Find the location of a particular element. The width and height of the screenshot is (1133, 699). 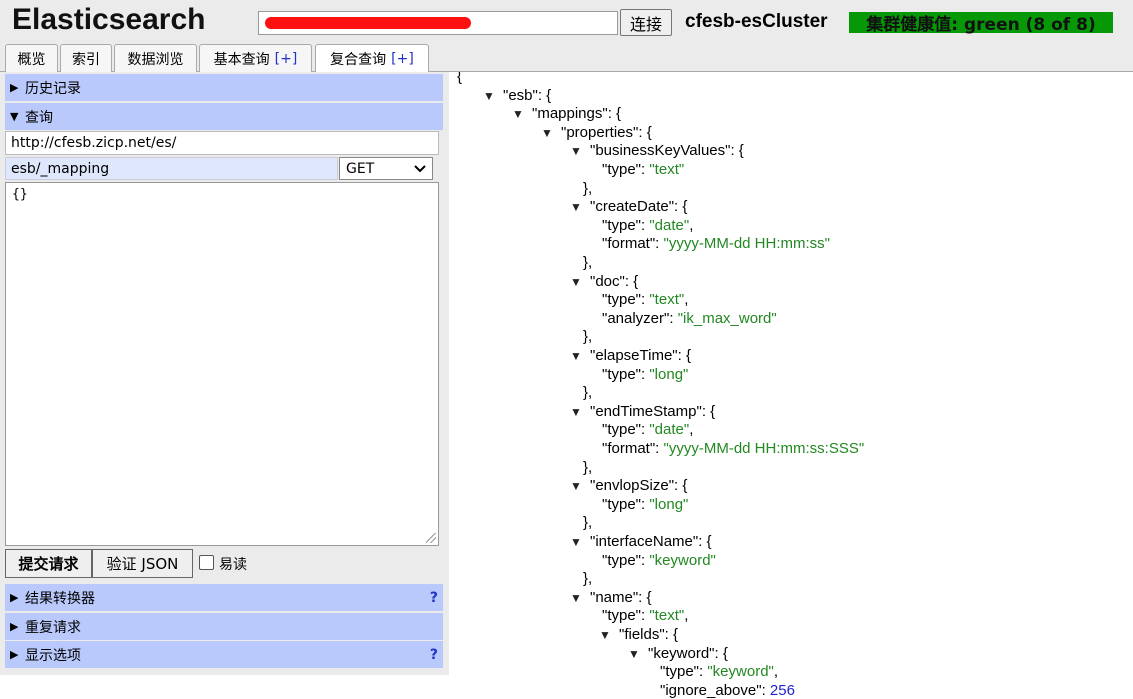

submit-request-button: 提交请求 is located at coordinates (48, 563).